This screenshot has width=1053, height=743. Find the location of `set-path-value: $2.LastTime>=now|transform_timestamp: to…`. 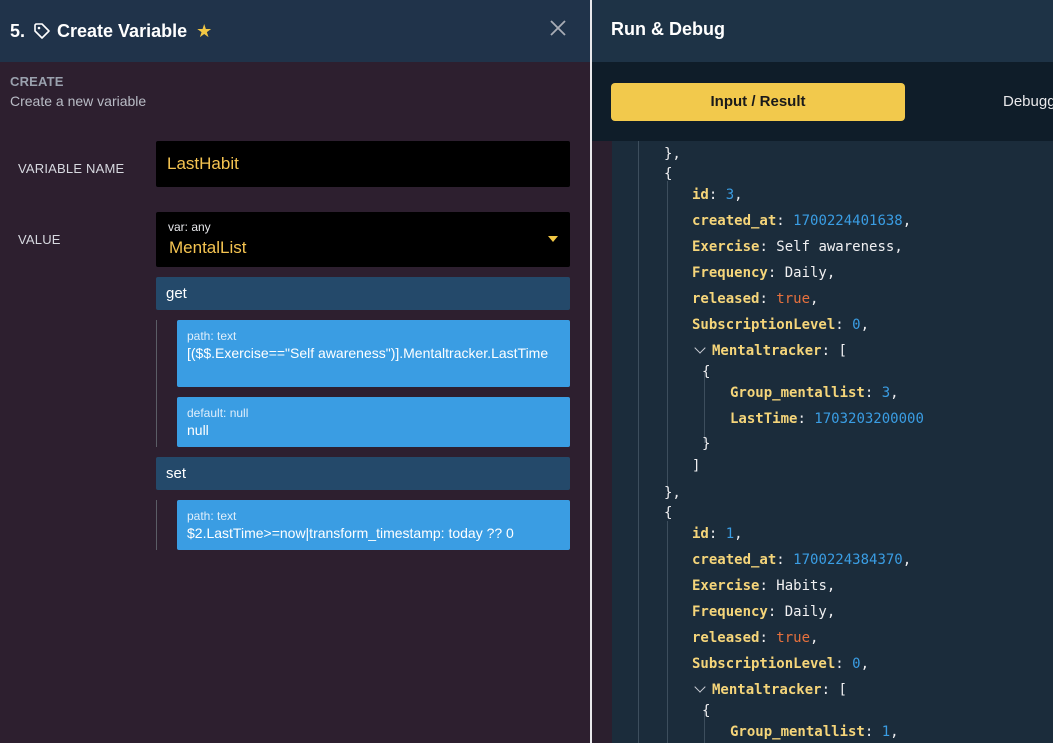

set-path-value: $2.LastTime>=now|transform_timestamp: to… is located at coordinates (350, 533).